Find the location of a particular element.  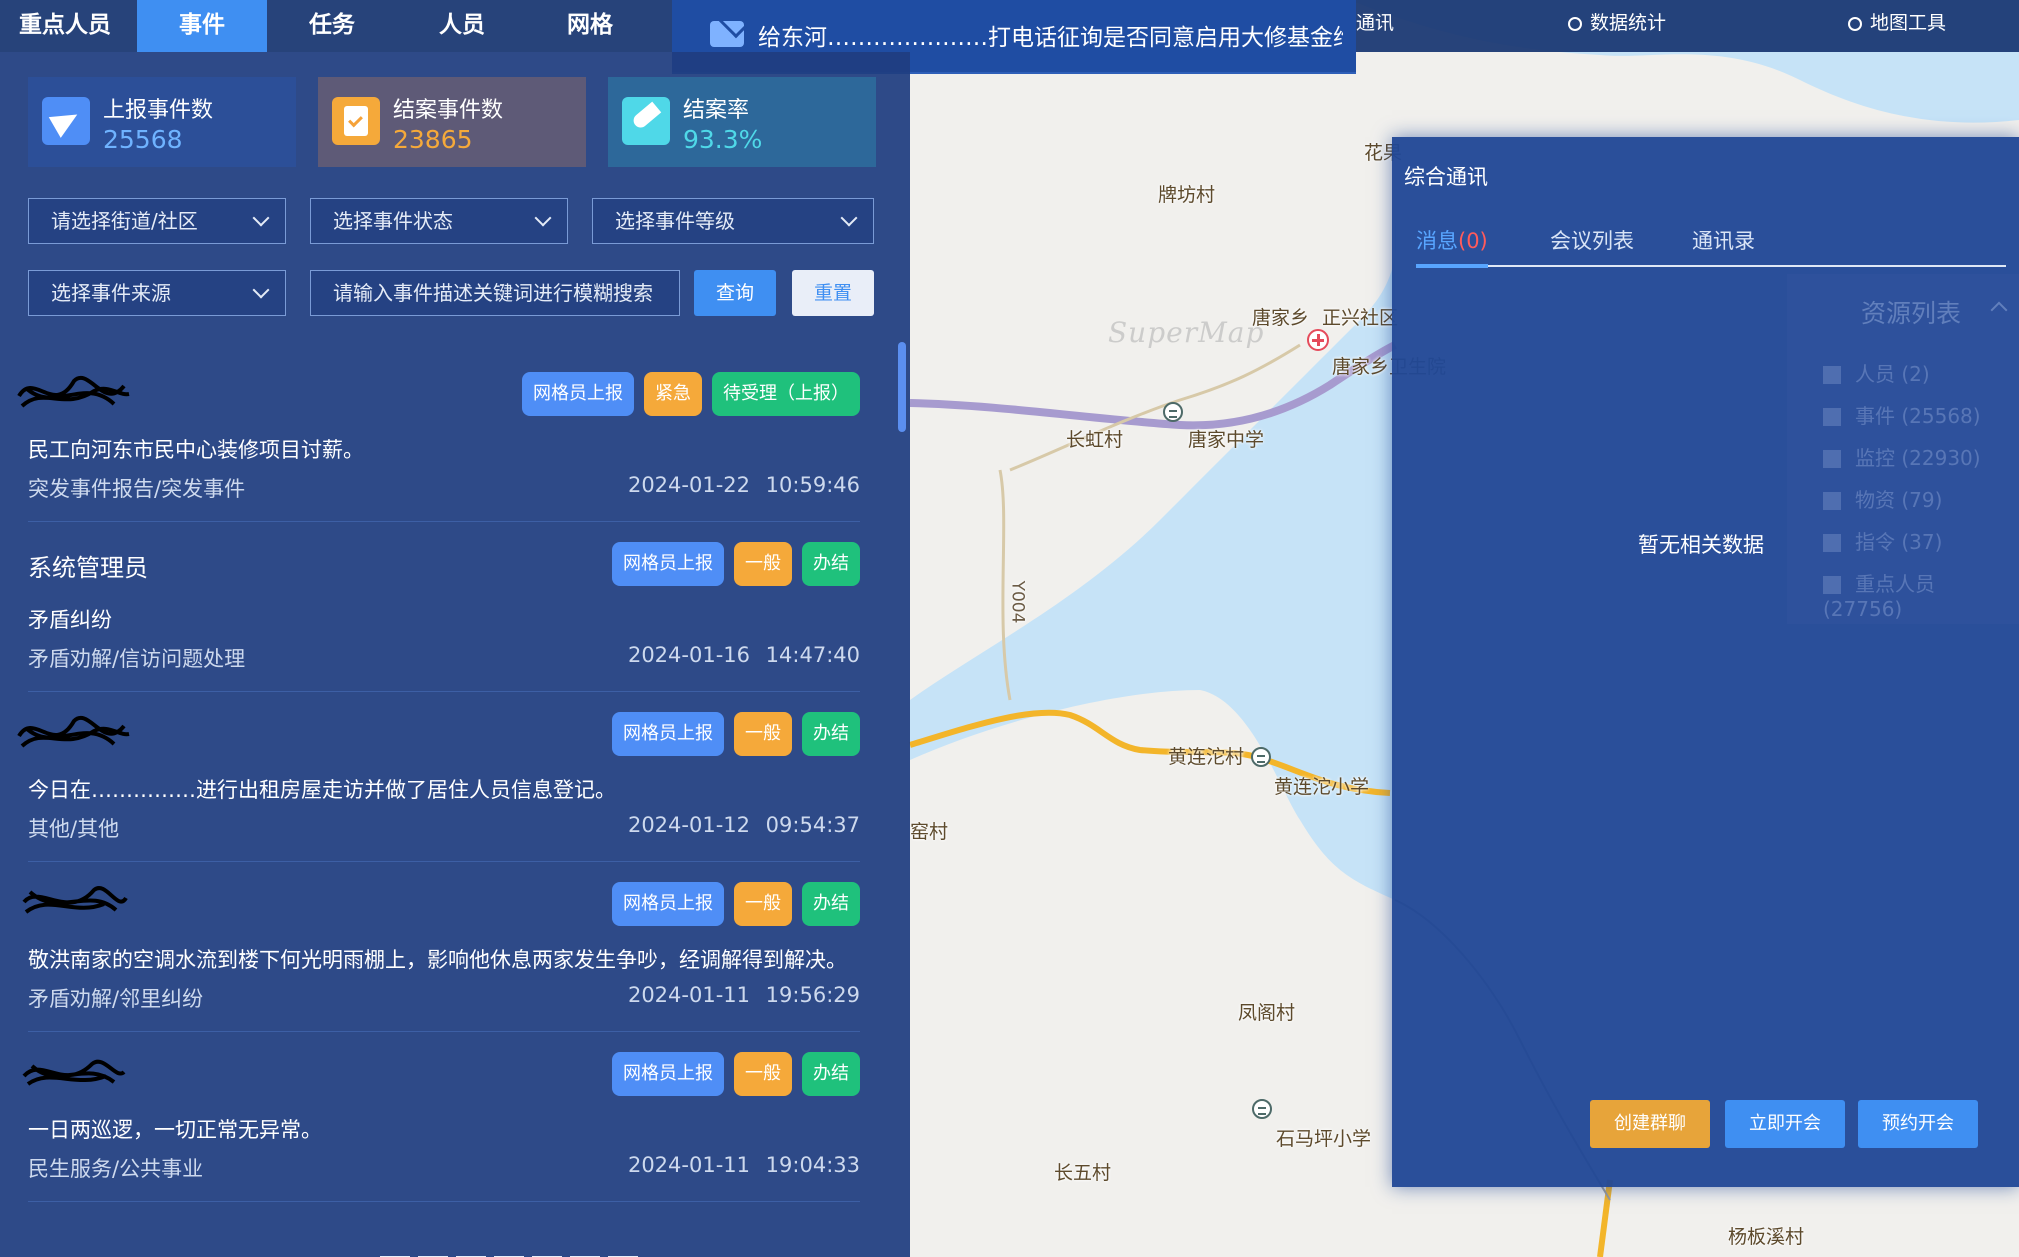

map-label: Y004 is located at coordinates (1017, 602).